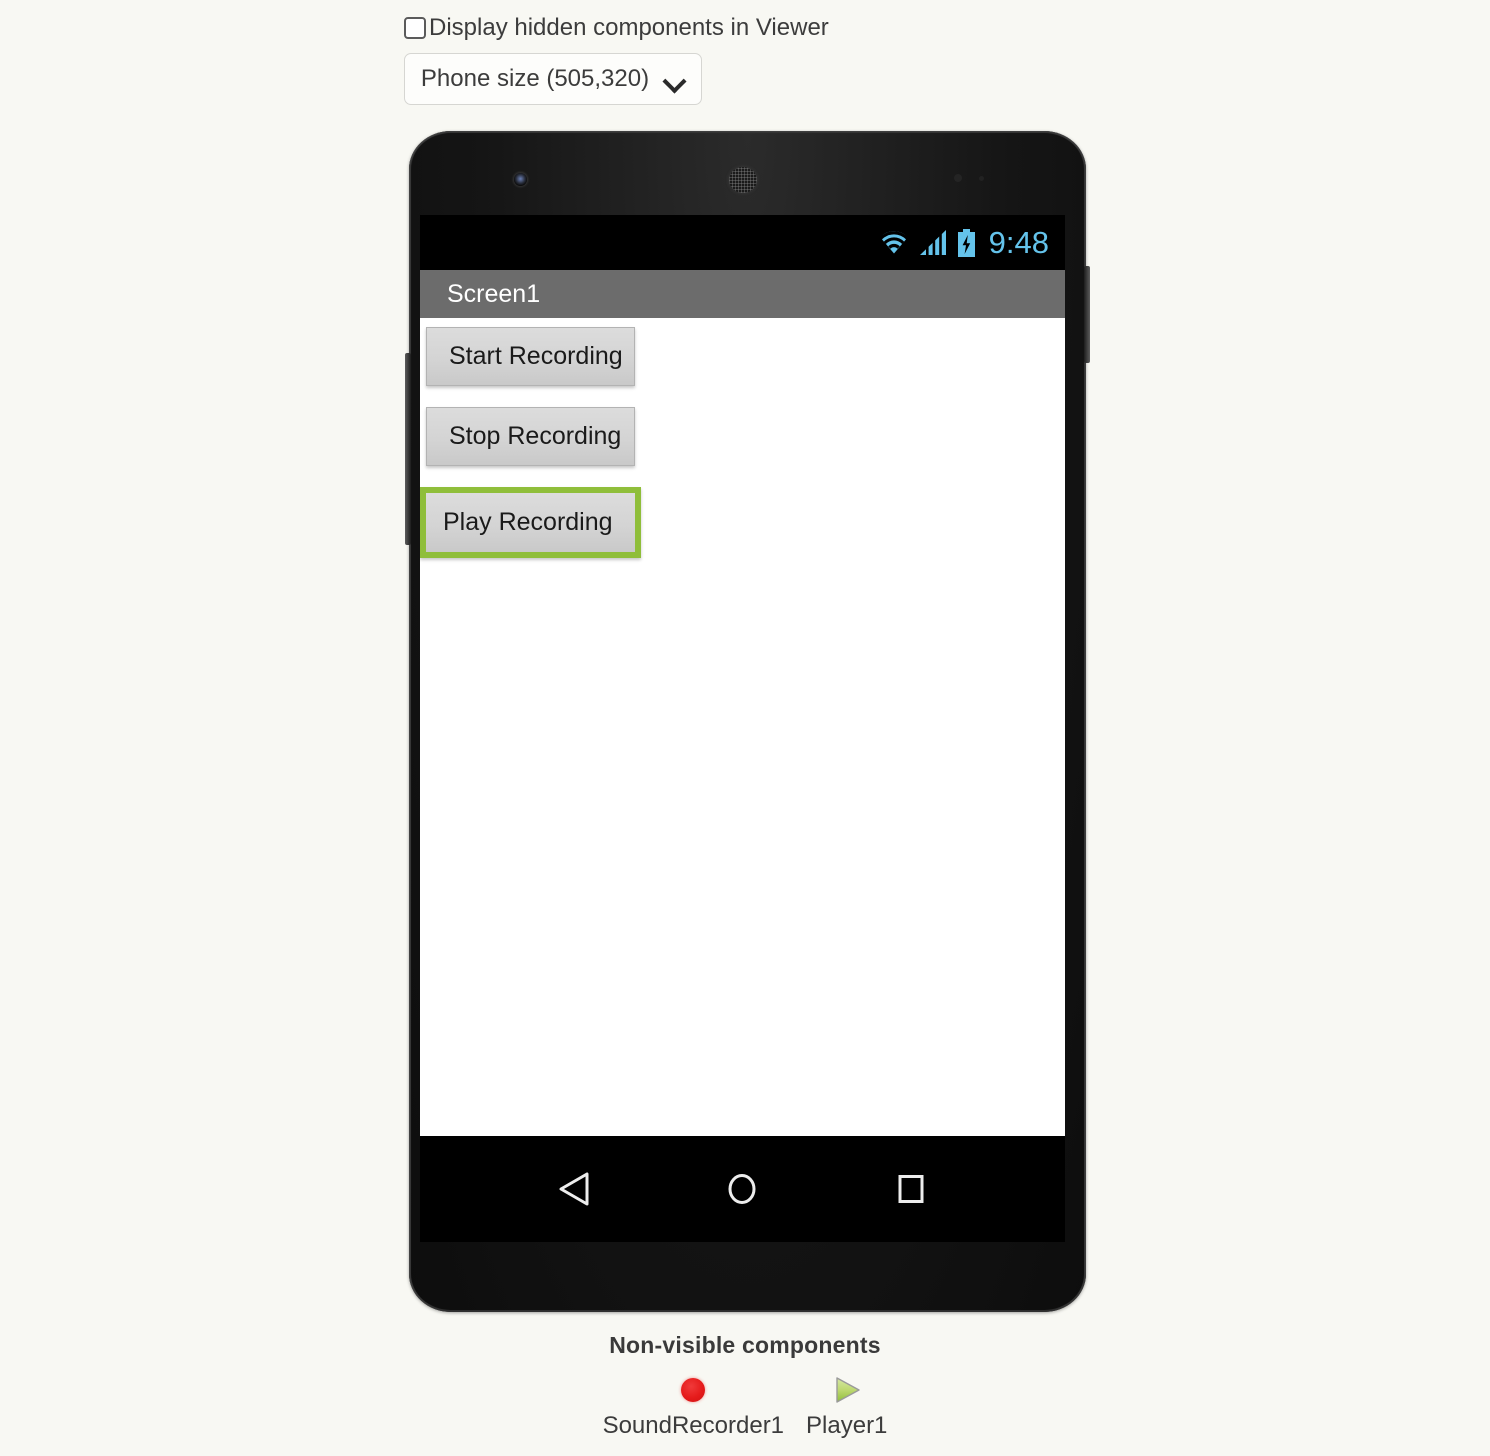  I want to click on display-hidden-components-row: Display hidden components in Viewer, so click(754, 30).